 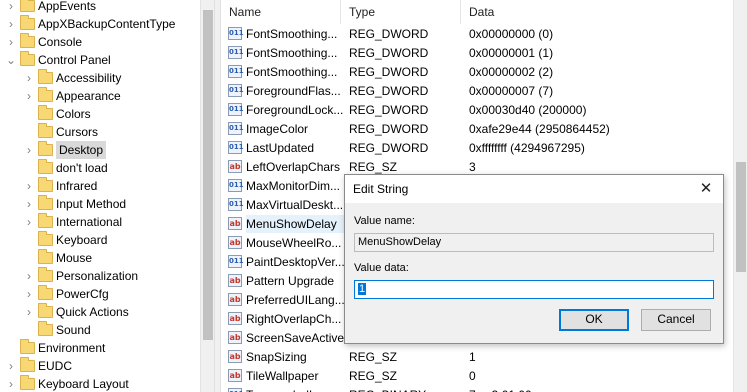 I want to click on tree-item: › PowerCfg, so click(x=100, y=294).